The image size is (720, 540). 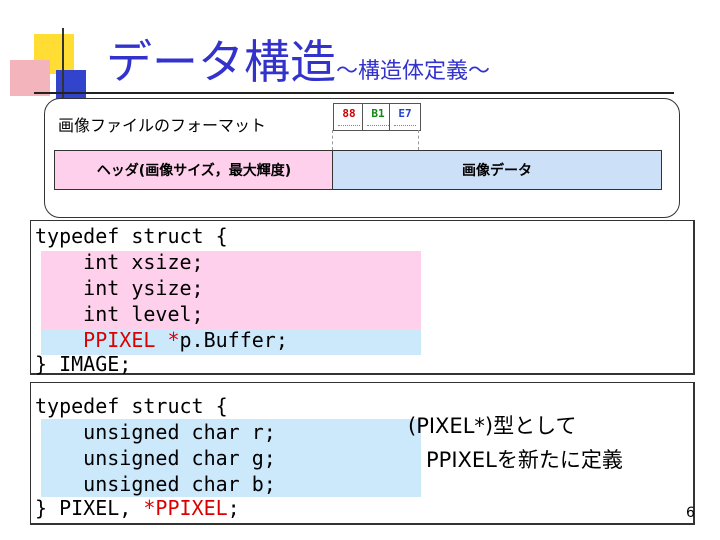 I want to click on typedef-note-line2: PPIXELを新たに定義, so click(x=524, y=460).